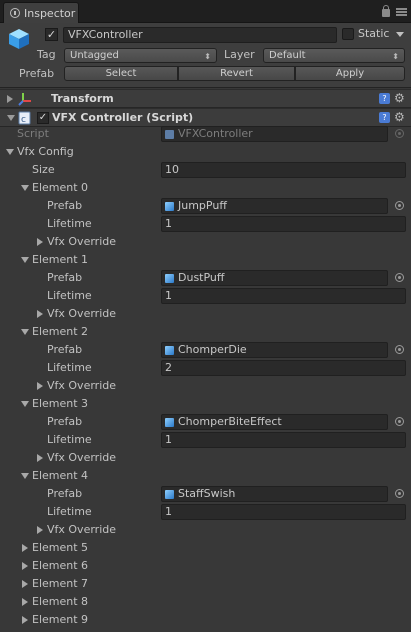 The image size is (411, 632). I want to click on tab-bar: Inspector, so click(205, 11).